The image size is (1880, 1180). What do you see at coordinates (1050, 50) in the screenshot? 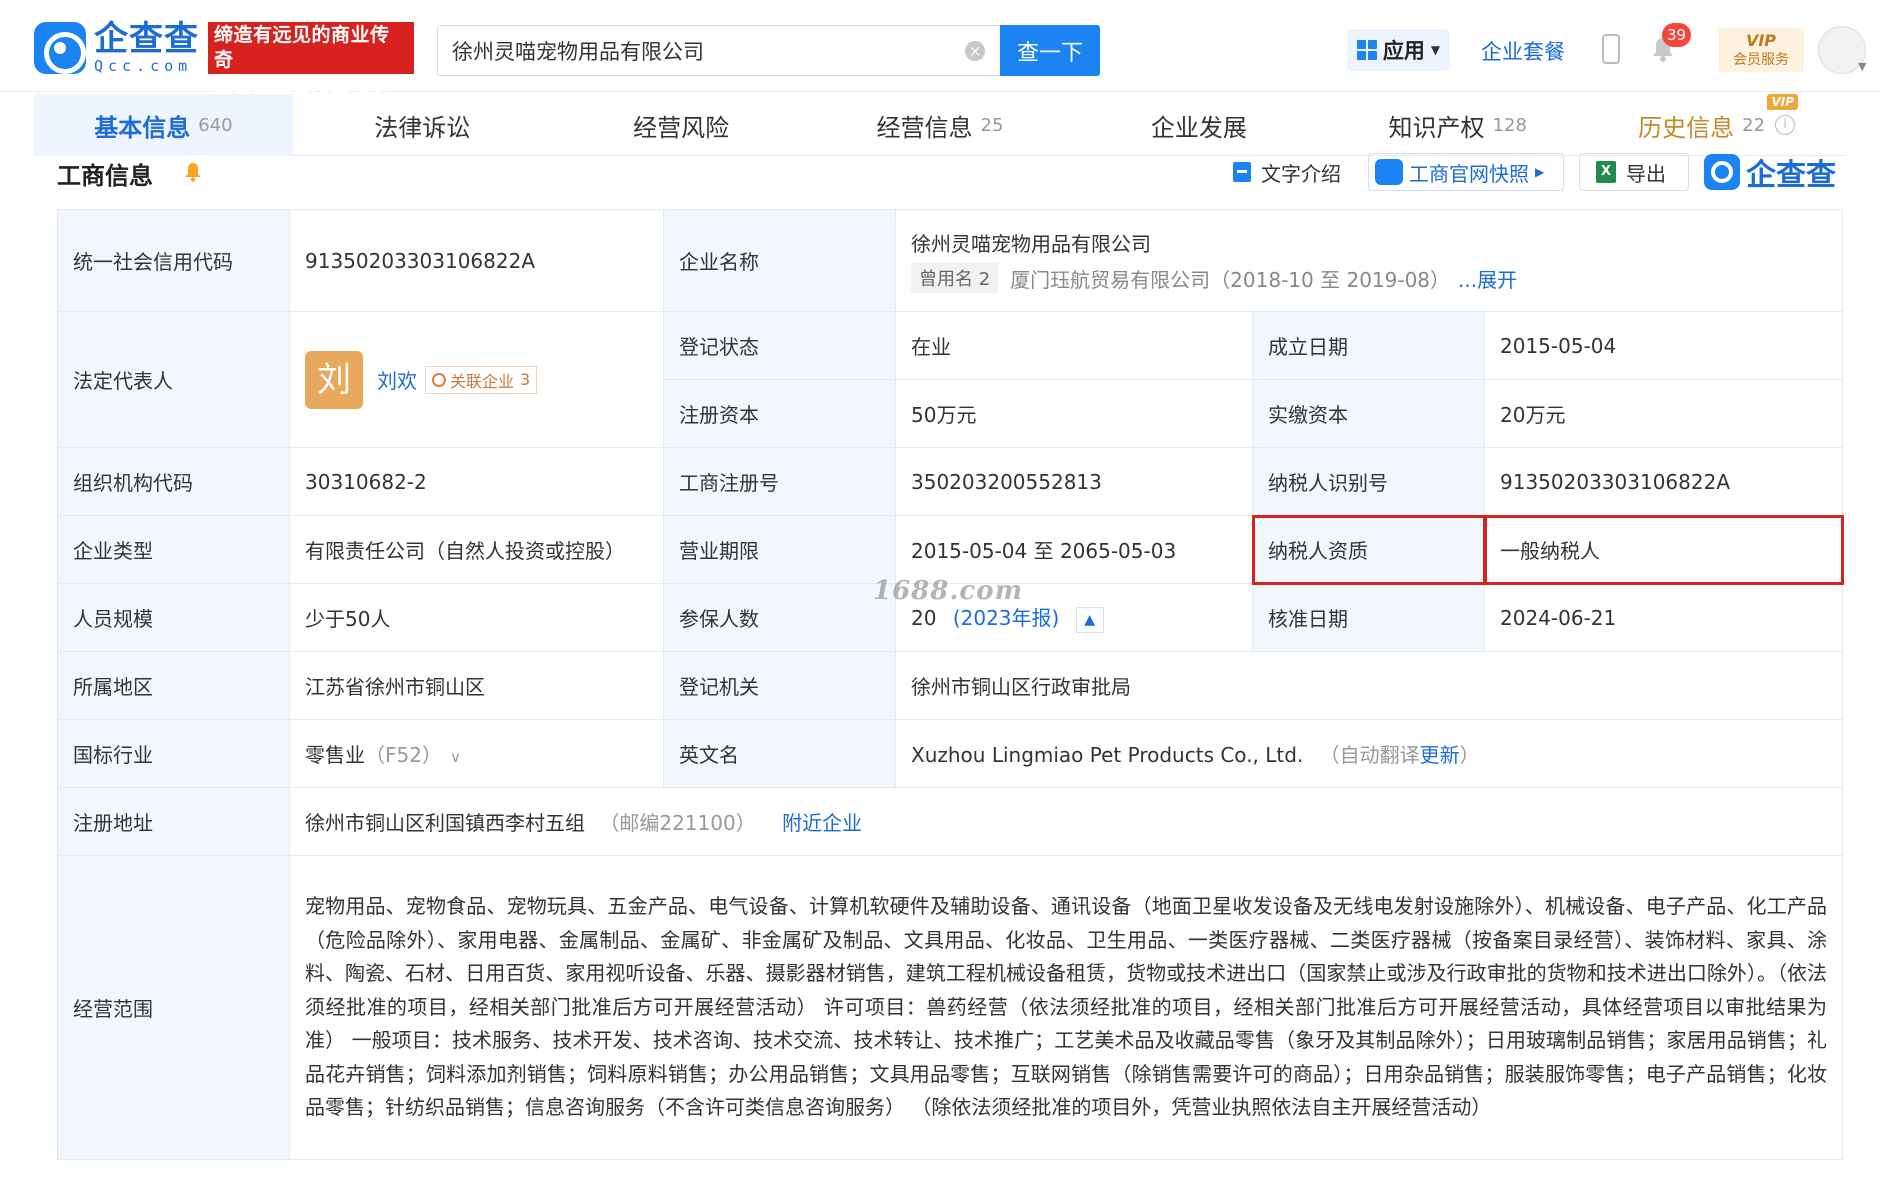
I see `search-button: 查一下` at bounding box center [1050, 50].